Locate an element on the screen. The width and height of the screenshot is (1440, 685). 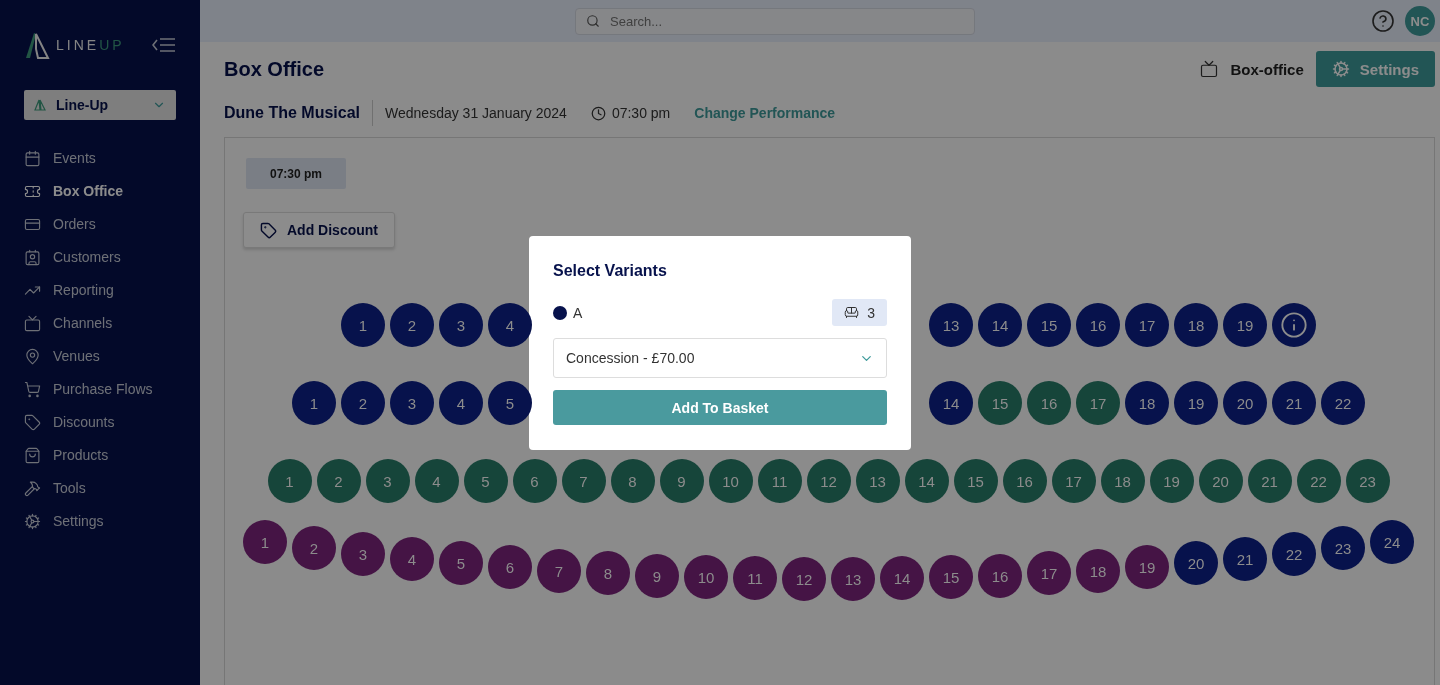
nav-item: Customers is located at coordinates (100, 257).